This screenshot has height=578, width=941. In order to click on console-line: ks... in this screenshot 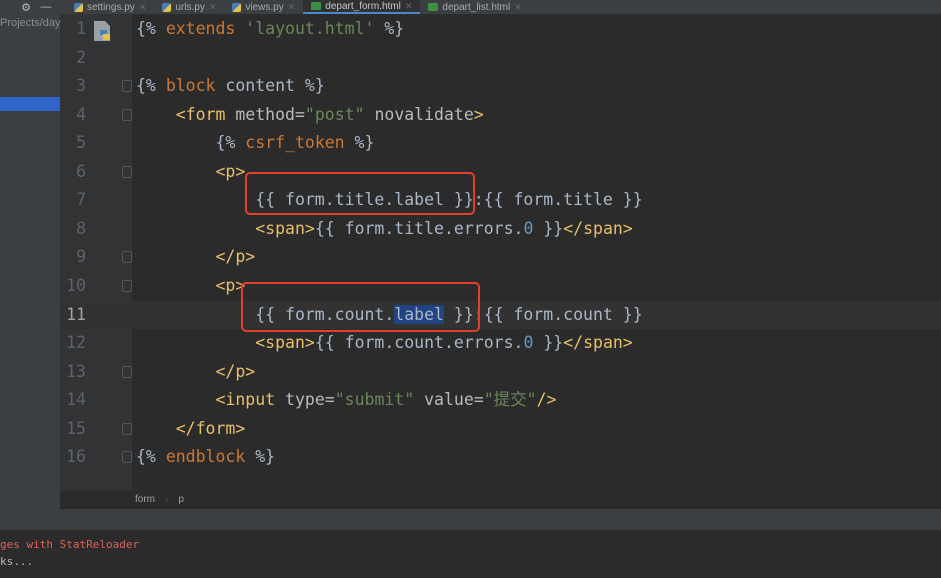, I will do `click(17, 561)`.